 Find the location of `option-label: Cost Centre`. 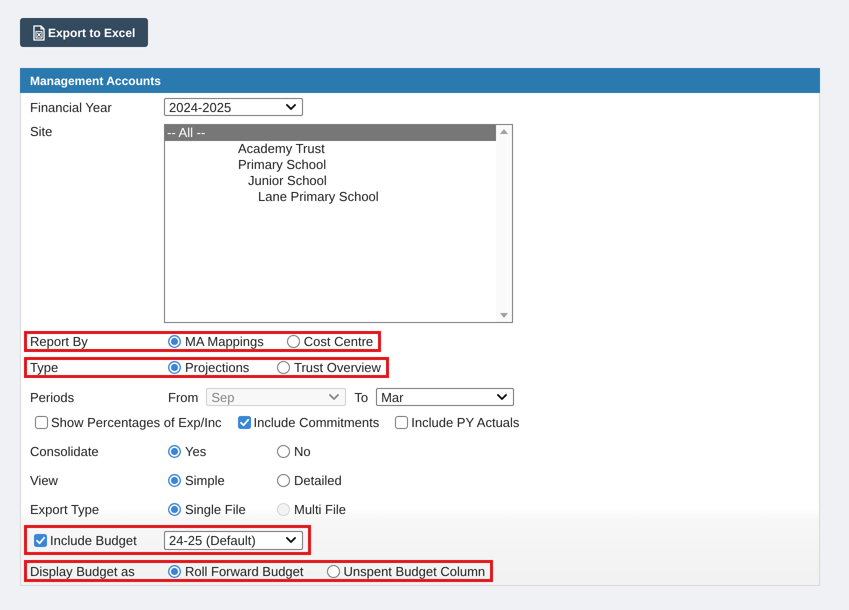

option-label: Cost Centre is located at coordinates (339, 341).